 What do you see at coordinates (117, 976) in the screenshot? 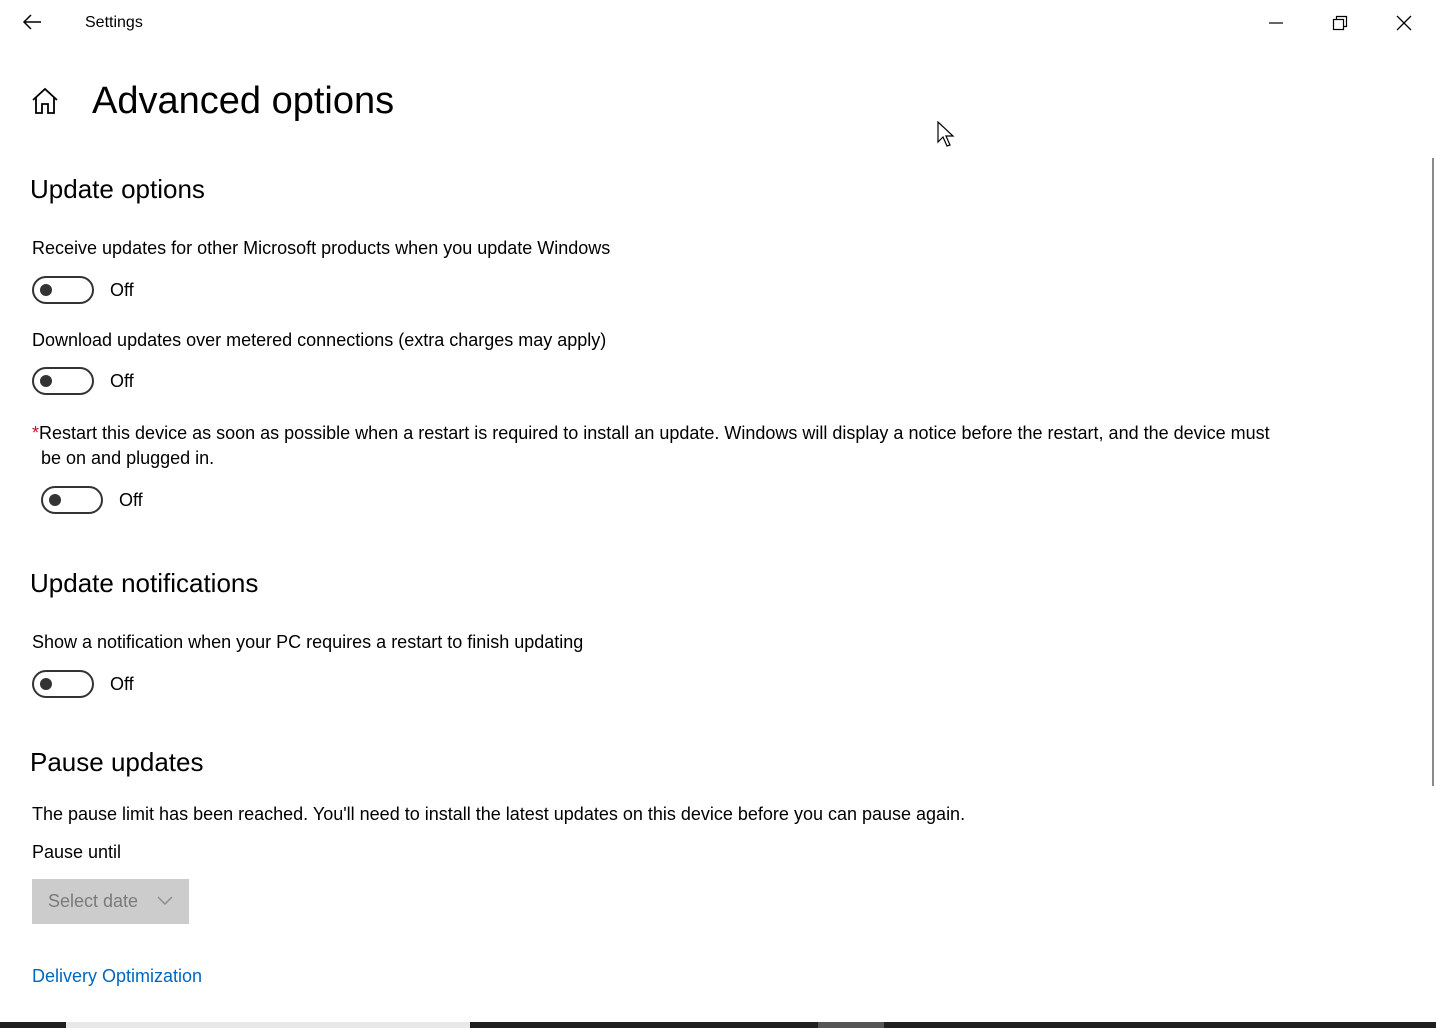
I see `delivery-optimization-link: Delivery Optimization` at bounding box center [117, 976].